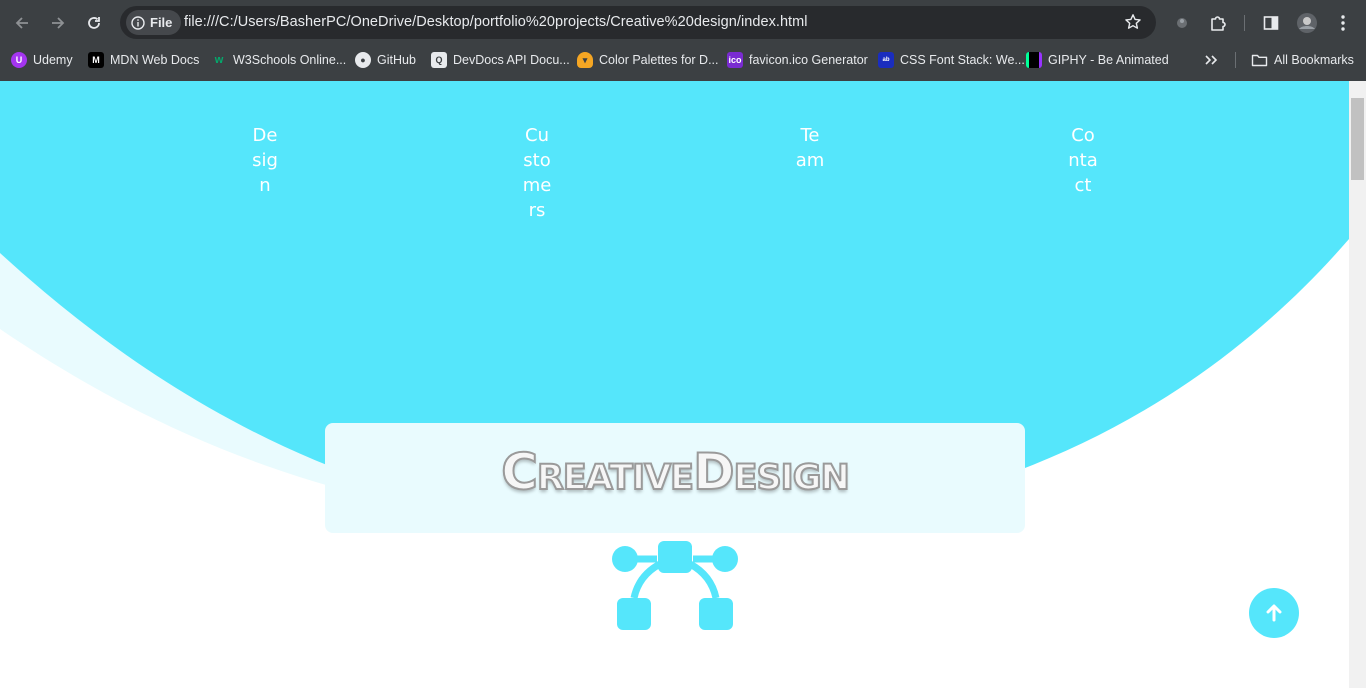 The image size is (1366, 688). What do you see at coordinates (585, 60) in the screenshot?
I see `color-palette-icon: ▾` at bounding box center [585, 60].